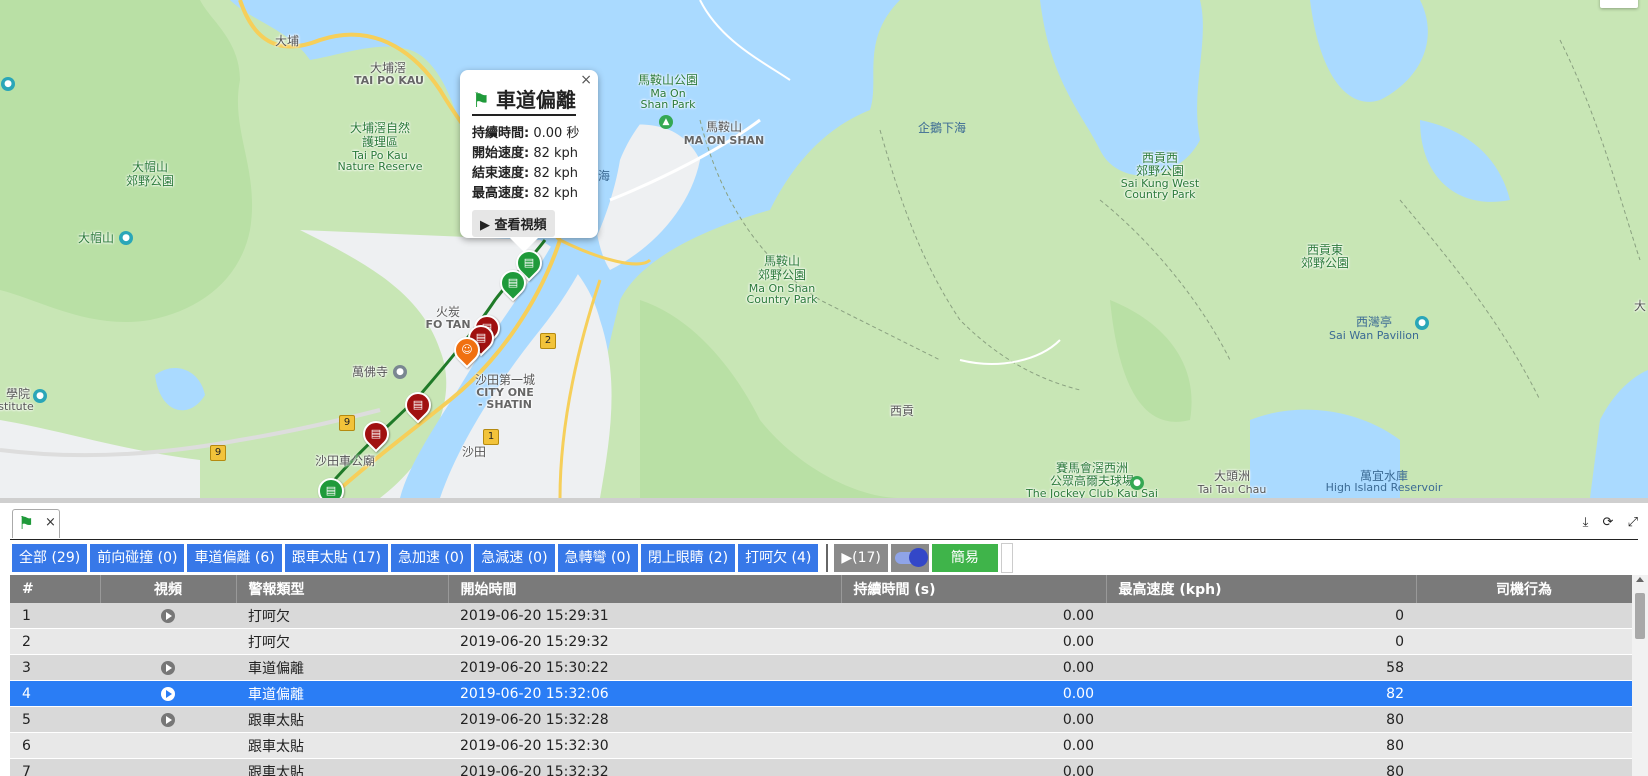 Image resolution: width=1648 pixels, height=776 pixels. I want to click on map-label: stitute, so click(17, 406).